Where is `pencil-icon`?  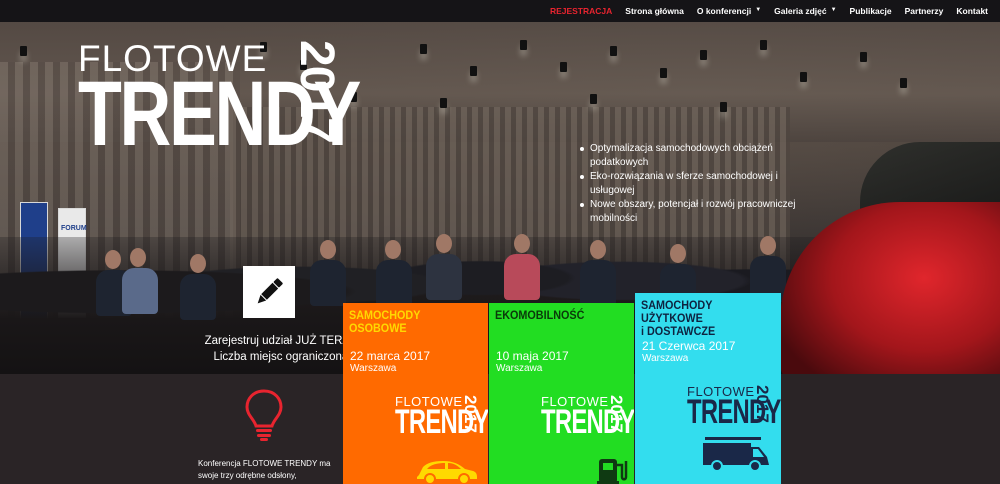 pencil-icon is located at coordinates (270, 291).